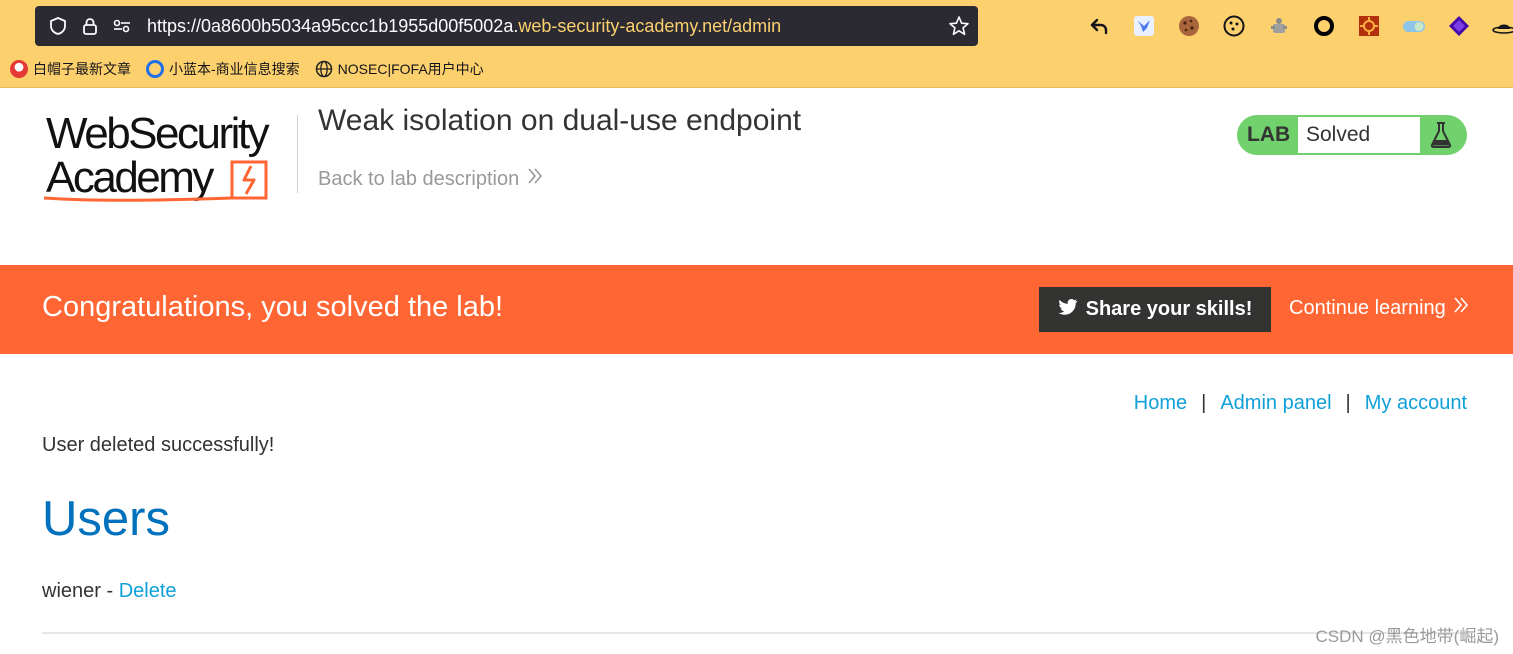 This screenshot has width=1513, height=654. What do you see at coordinates (1299, 26) in the screenshot?
I see `extension-toolbar` at bounding box center [1299, 26].